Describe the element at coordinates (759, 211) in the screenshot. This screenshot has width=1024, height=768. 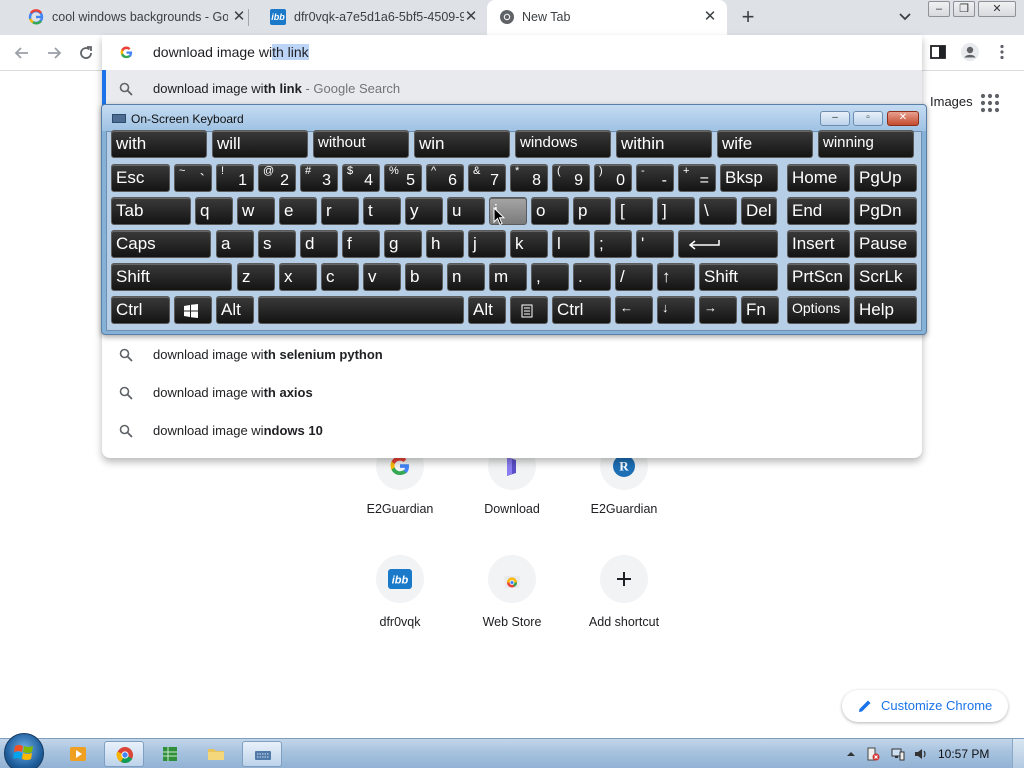
I see `key-del: Del` at that location.